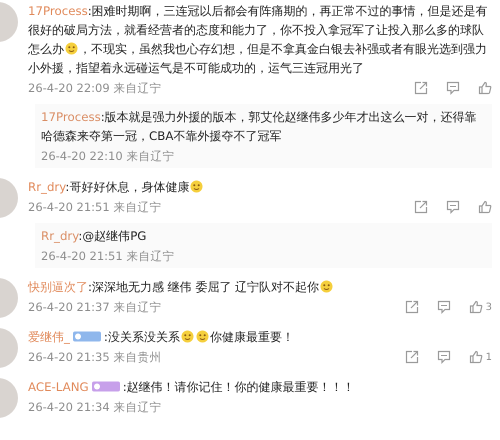  I want to click on reply-text: 17Process:版本就是强力外援的版本，郭艾伦赵继伟多少年才出这么一对，还得靠哈德森来夺第一冠，CBA不靠外援夺不了冠军, so click(259, 127).